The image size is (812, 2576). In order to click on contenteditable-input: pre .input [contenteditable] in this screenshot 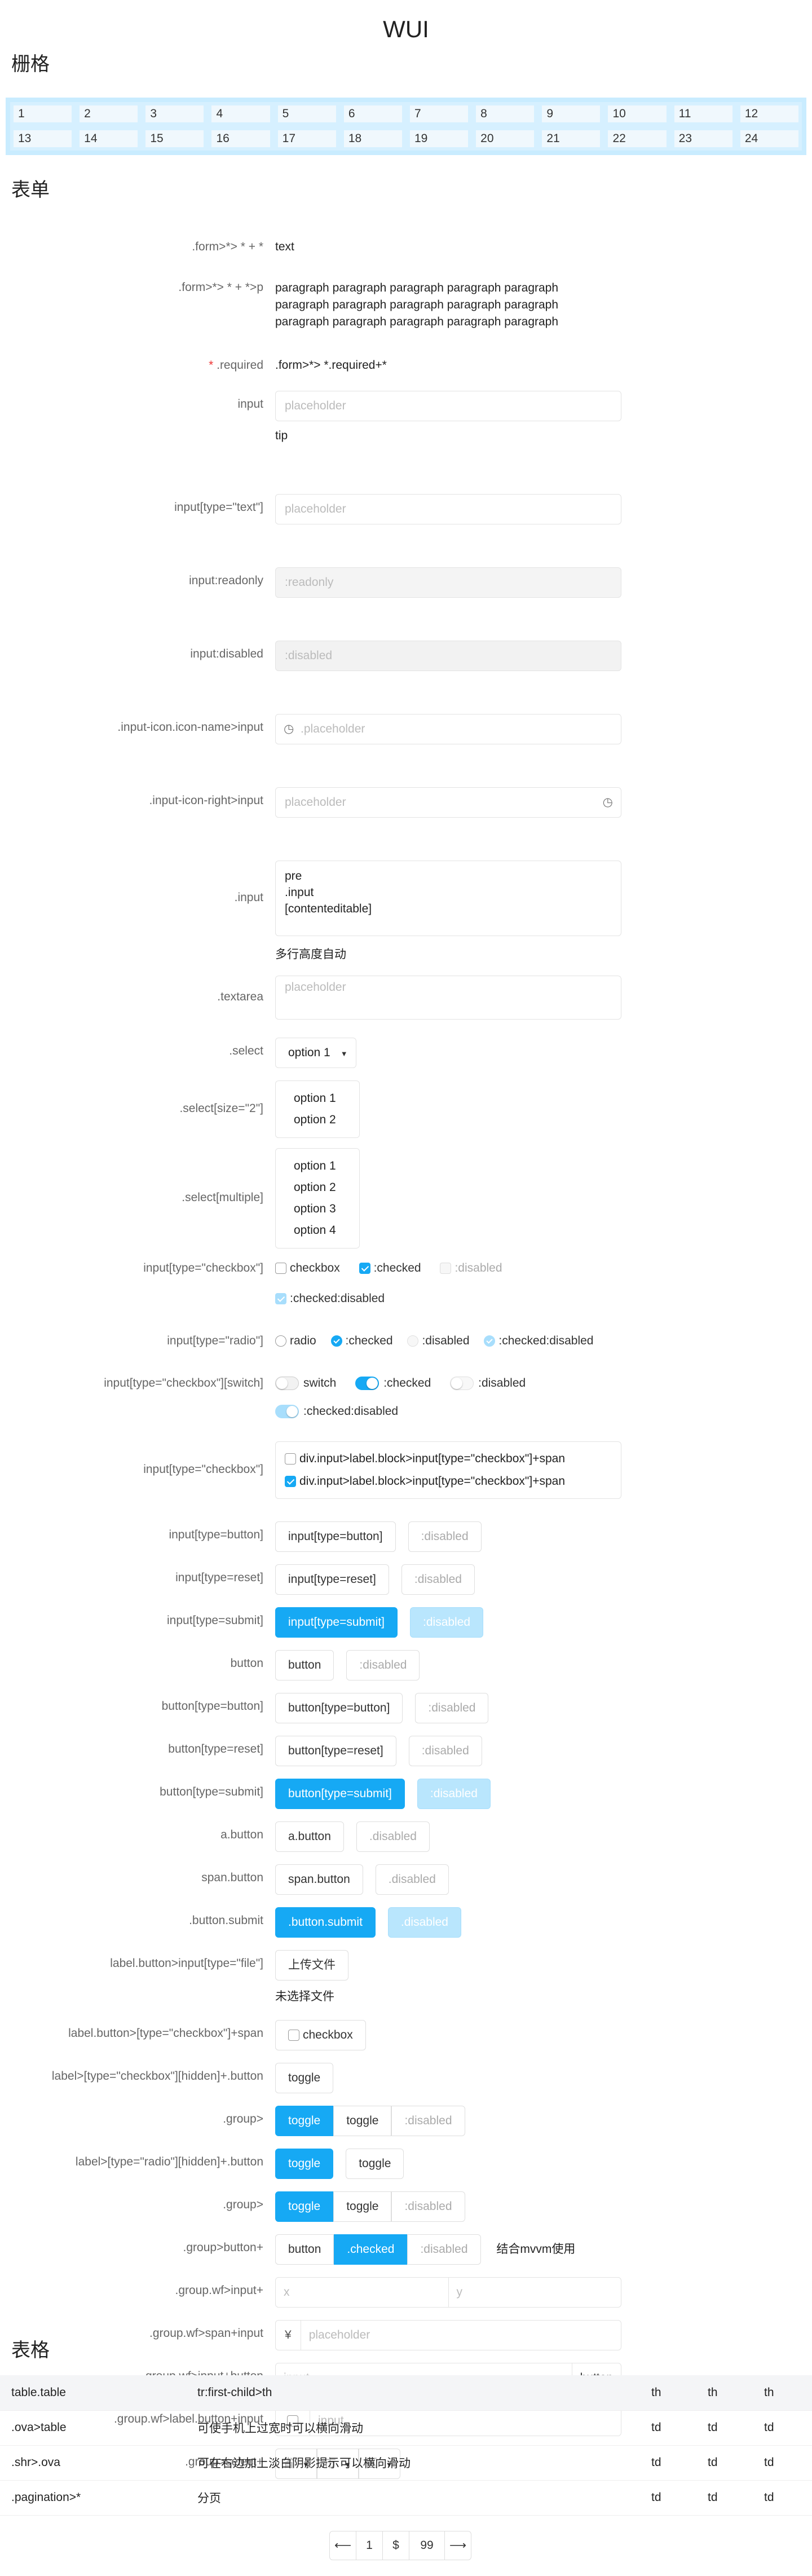, I will do `click(448, 898)`.